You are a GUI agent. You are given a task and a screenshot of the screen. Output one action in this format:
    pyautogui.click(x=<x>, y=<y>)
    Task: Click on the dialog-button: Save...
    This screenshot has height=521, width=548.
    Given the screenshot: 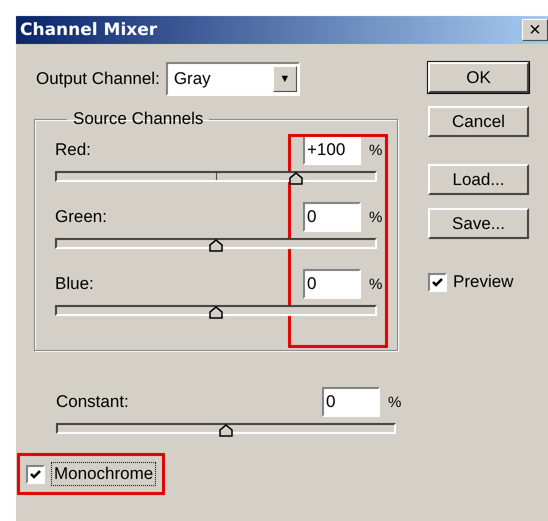 What is the action you would take?
    pyautogui.click(x=478, y=223)
    